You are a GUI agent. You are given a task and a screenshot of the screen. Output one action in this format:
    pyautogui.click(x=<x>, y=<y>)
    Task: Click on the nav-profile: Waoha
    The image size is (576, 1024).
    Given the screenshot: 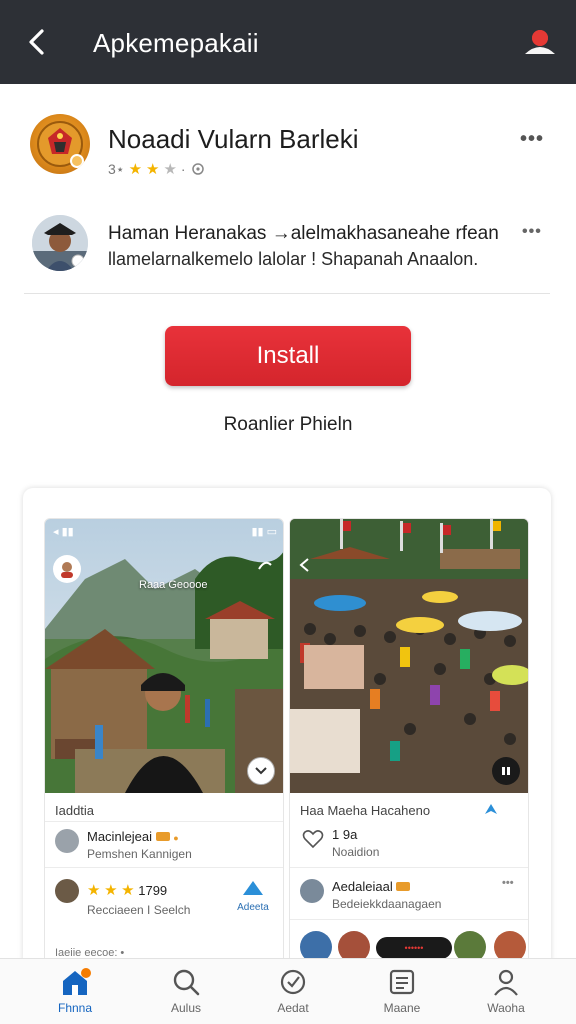 What is the action you would take?
    pyautogui.click(x=506, y=995)
    